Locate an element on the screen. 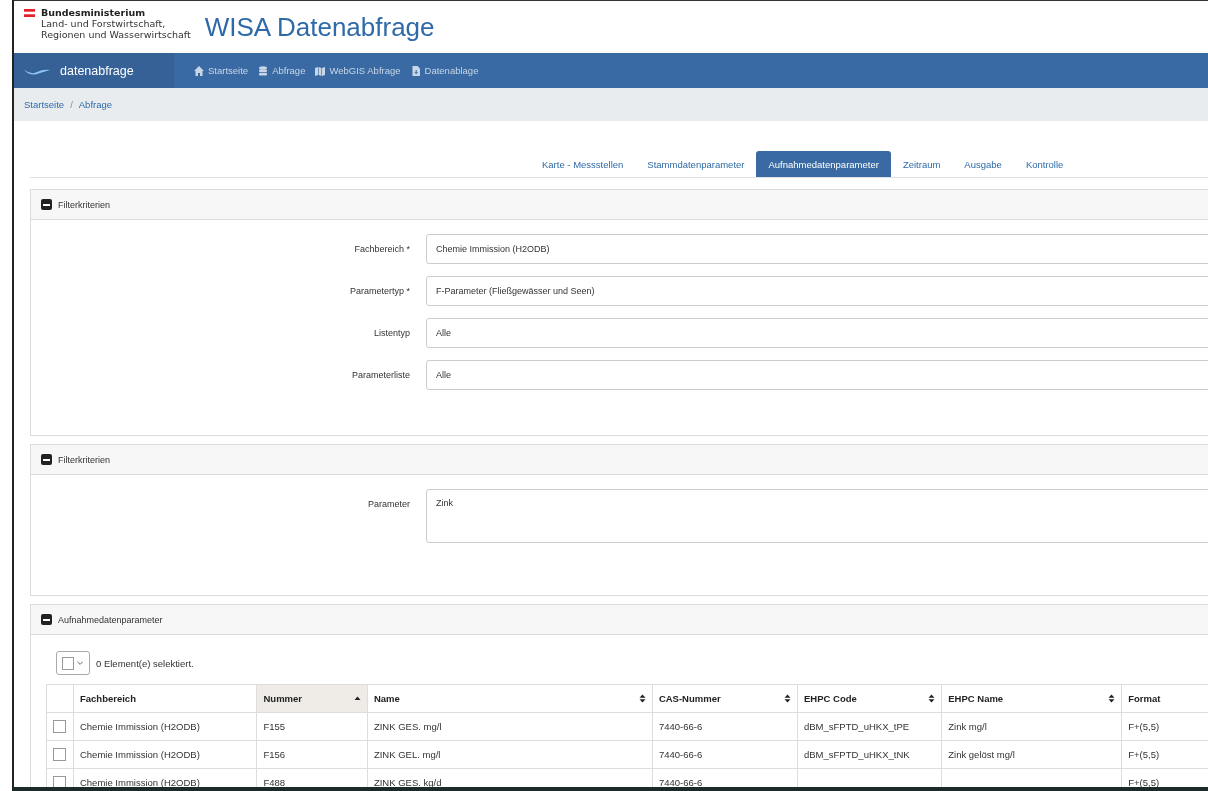  tab: Aufnahmedatenparameter is located at coordinates (823, 164).